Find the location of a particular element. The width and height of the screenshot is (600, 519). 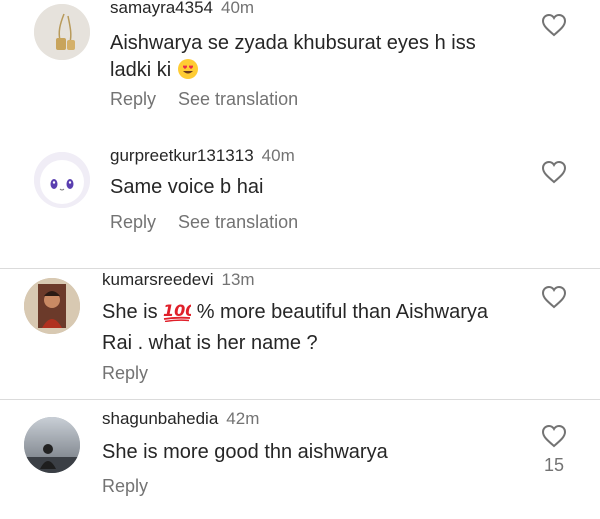

username: kumarsreedevi is located at coordinates (158, 279).